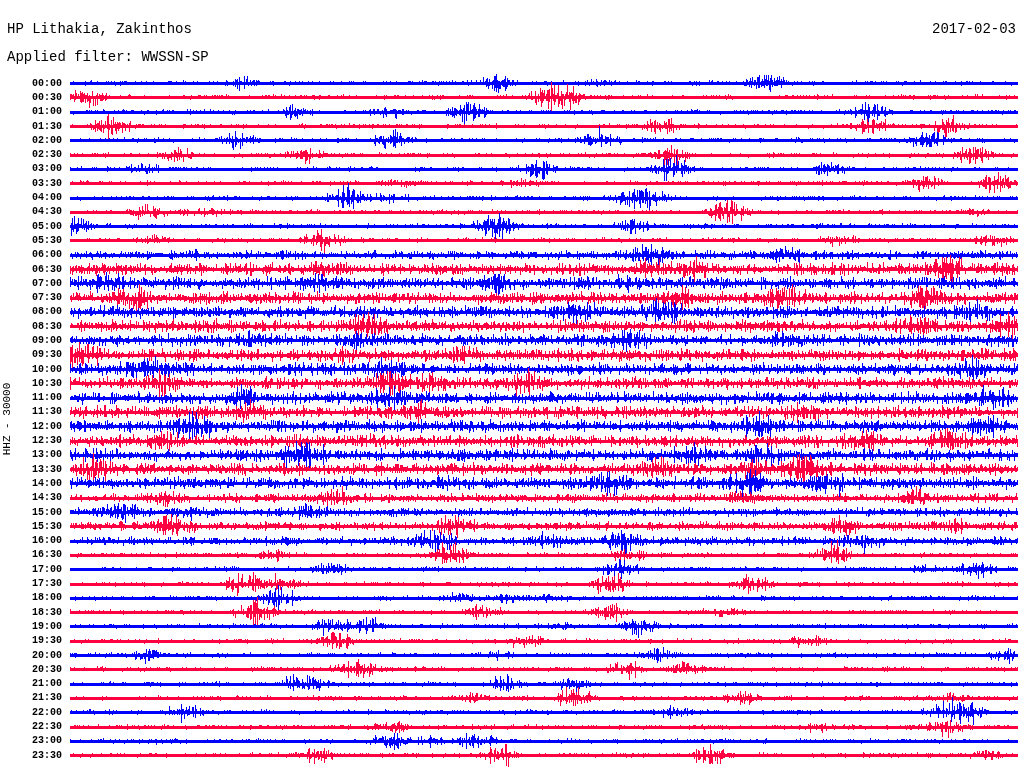  I want to click on time-label: 04:00, so click(47, 197).